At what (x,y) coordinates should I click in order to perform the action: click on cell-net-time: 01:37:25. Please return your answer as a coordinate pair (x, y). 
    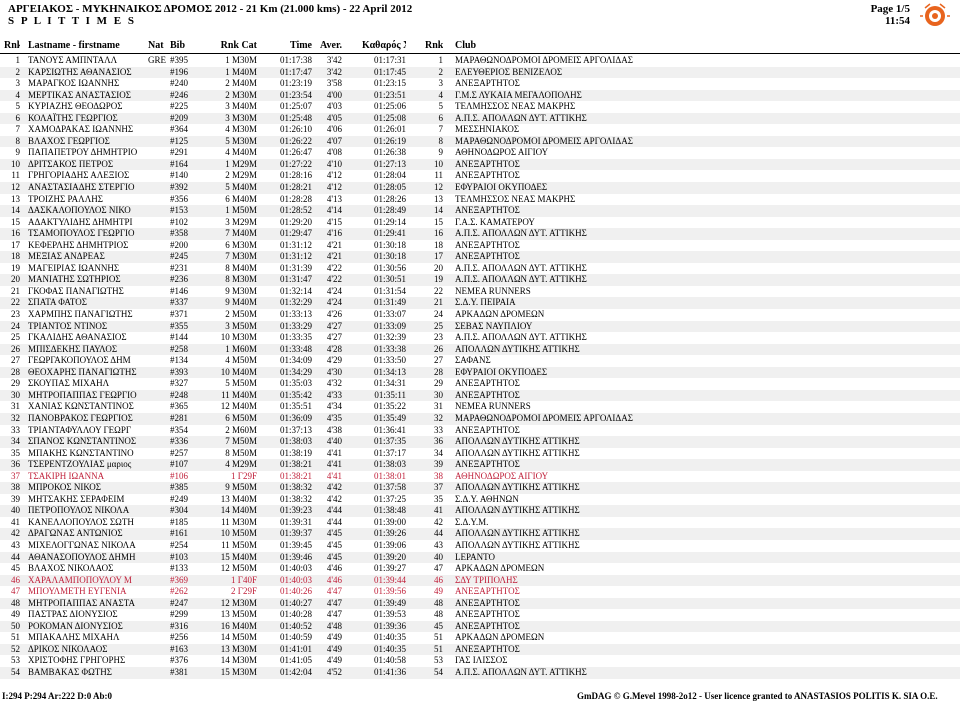
    Looking at the image, I should click on (389, 498).